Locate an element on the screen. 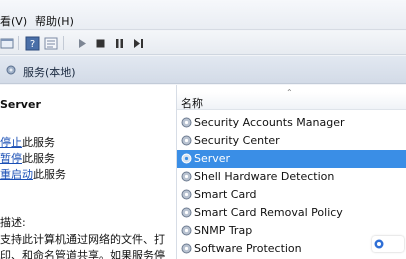 Image resolution: width=406 pixels, height=259 pixels. sort-up-icon: ⌃ is located at coordinates (289, 92).